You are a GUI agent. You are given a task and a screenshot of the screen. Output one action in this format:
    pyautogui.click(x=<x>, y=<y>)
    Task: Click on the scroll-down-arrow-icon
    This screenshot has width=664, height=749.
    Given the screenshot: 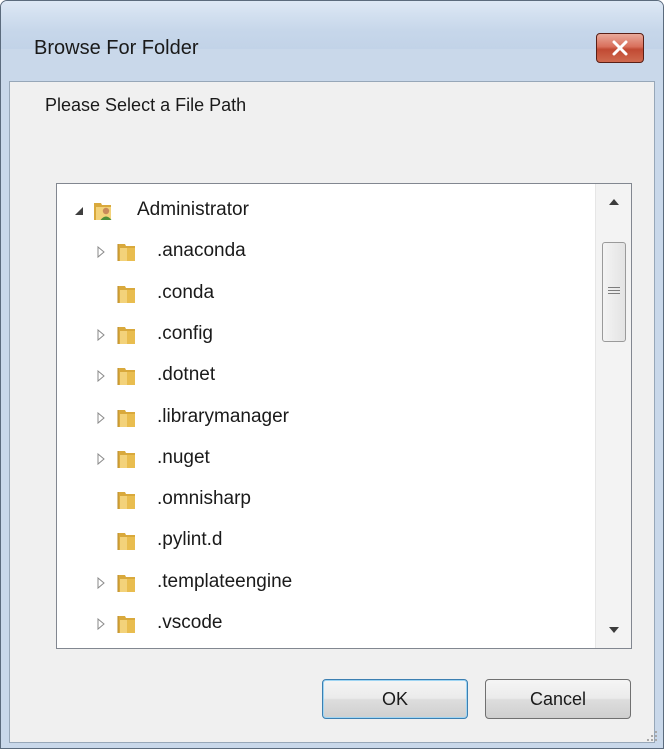 What is the action you would take?
    pyautogui.click(x=613, y=630)
    